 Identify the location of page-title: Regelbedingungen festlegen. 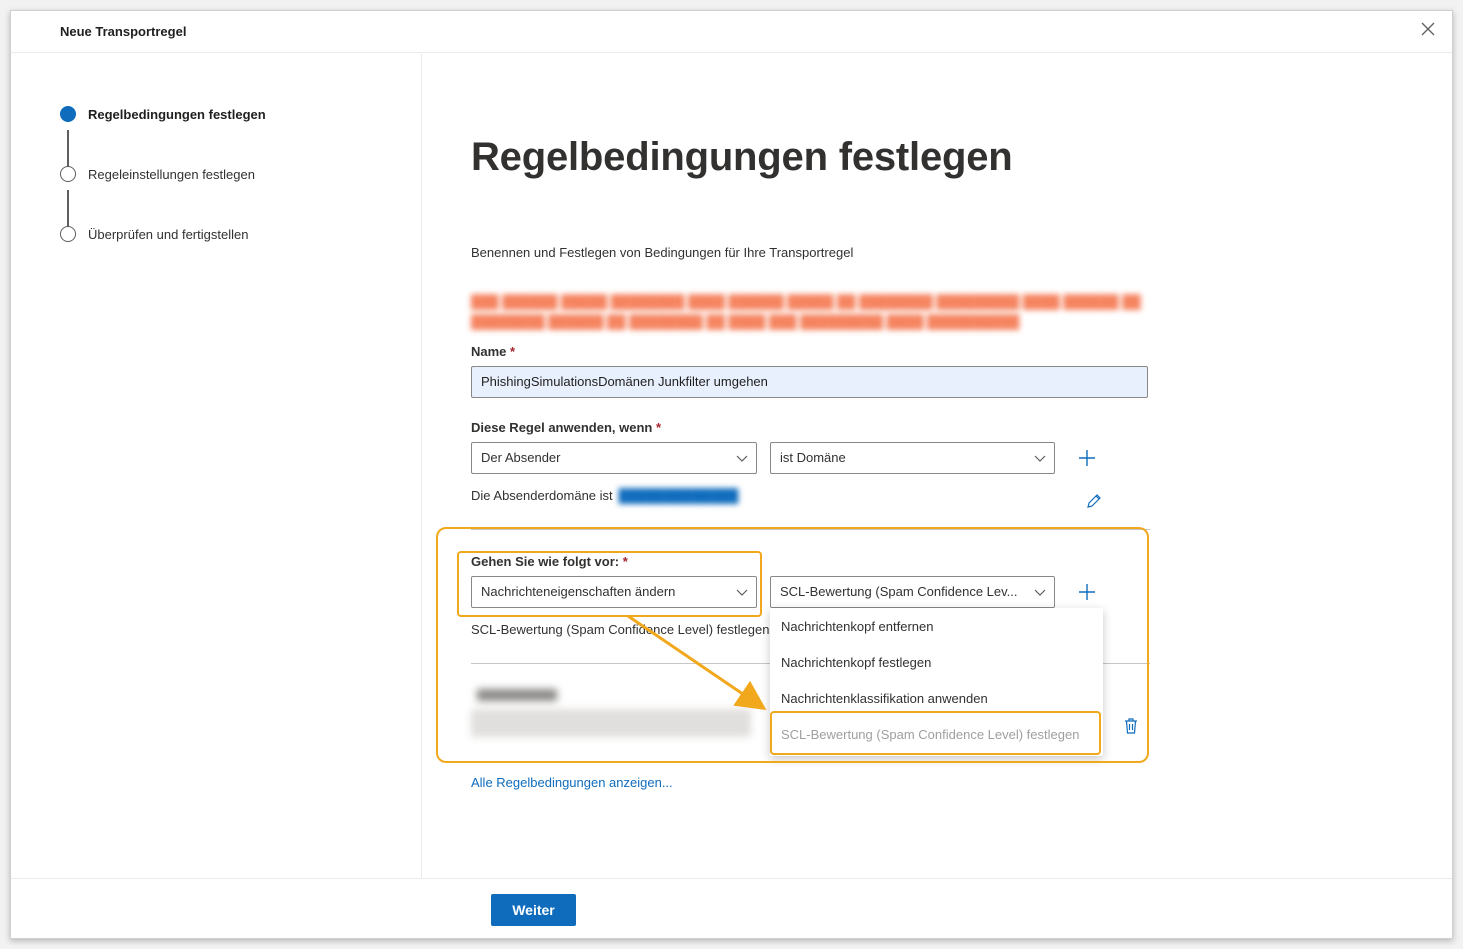
(742, 157).